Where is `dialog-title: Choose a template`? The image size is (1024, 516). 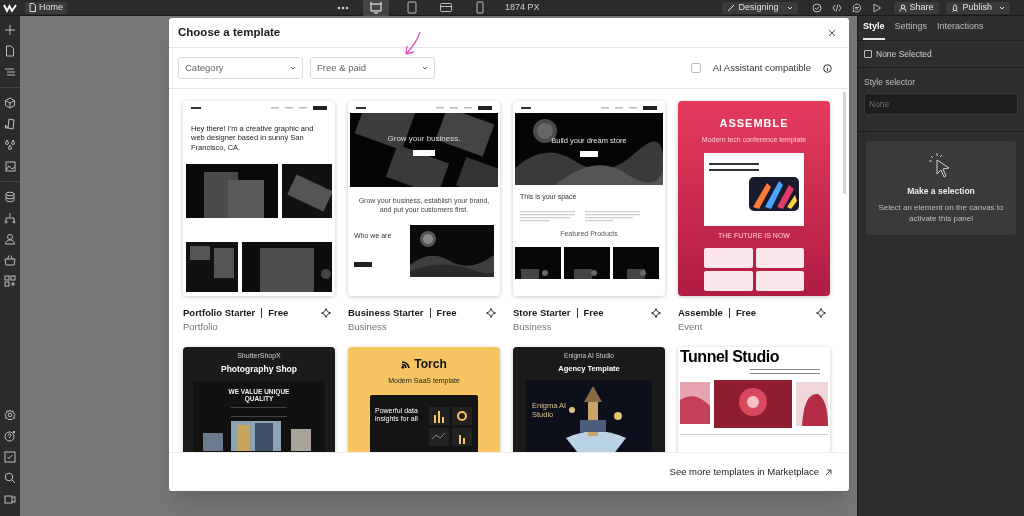 dialog-title: Choose a template is located at coordinates (229, 32).